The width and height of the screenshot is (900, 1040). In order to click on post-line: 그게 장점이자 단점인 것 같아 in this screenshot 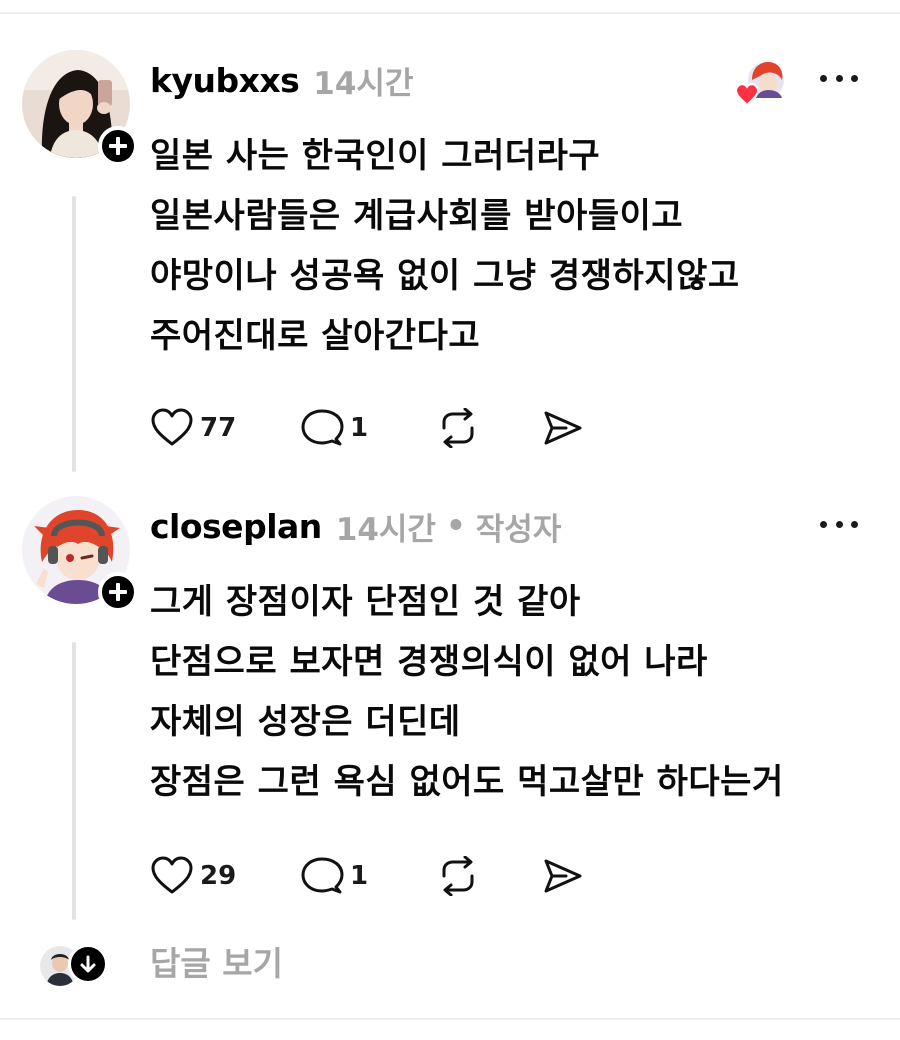, I will do `click(365, 602)`.